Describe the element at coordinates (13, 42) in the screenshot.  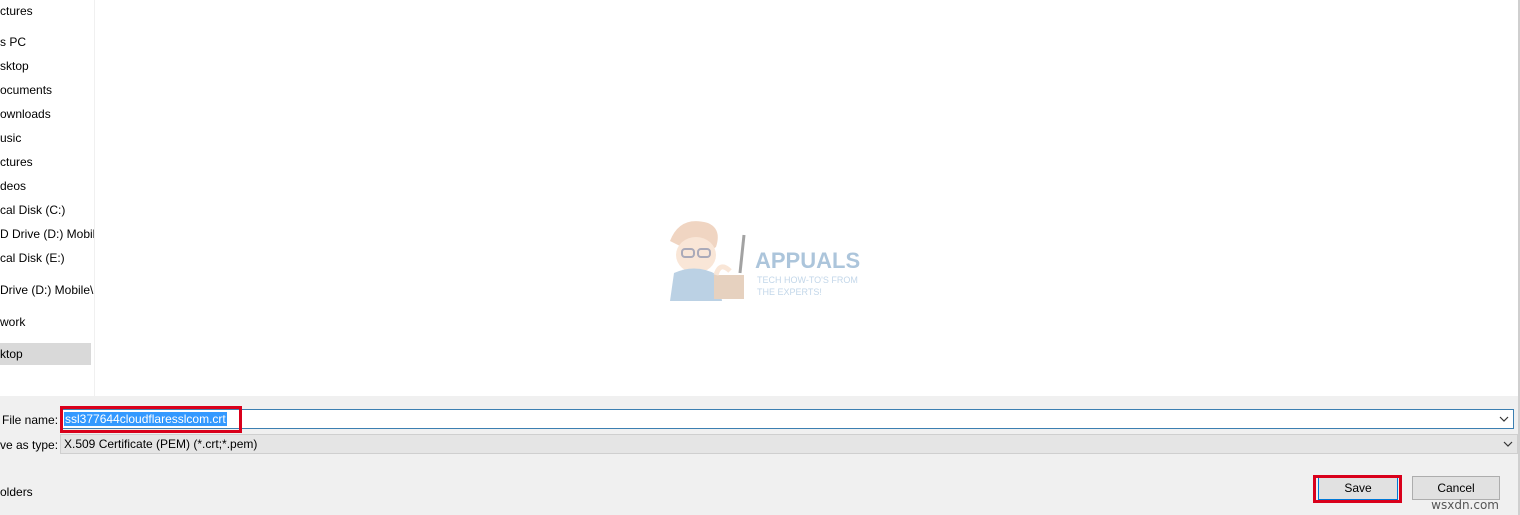
I see `nav-item-label: s PC` at that location.